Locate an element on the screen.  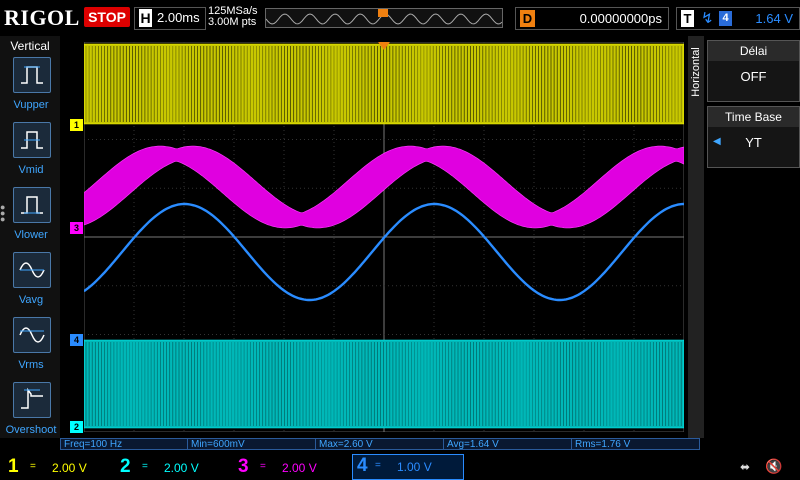
overshoot-icon is located at coordinates (32, 398).